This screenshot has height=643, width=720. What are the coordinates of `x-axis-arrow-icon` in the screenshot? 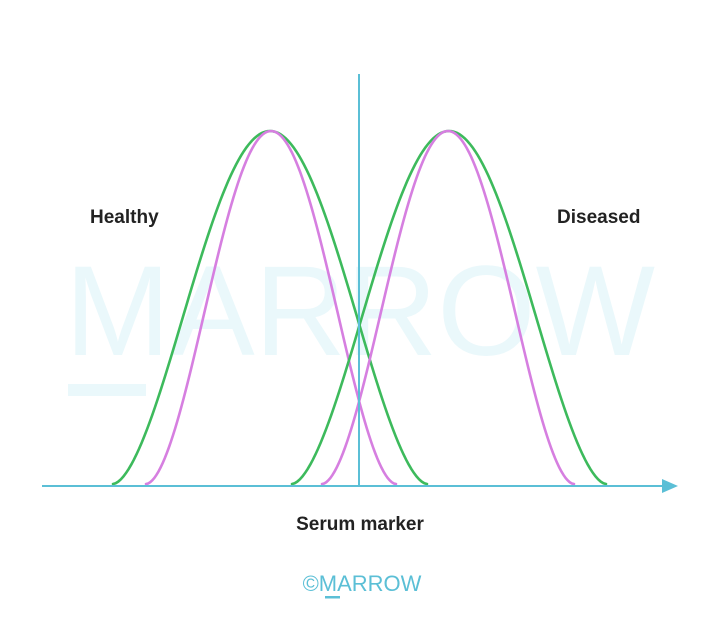 It's located at (670, 486).